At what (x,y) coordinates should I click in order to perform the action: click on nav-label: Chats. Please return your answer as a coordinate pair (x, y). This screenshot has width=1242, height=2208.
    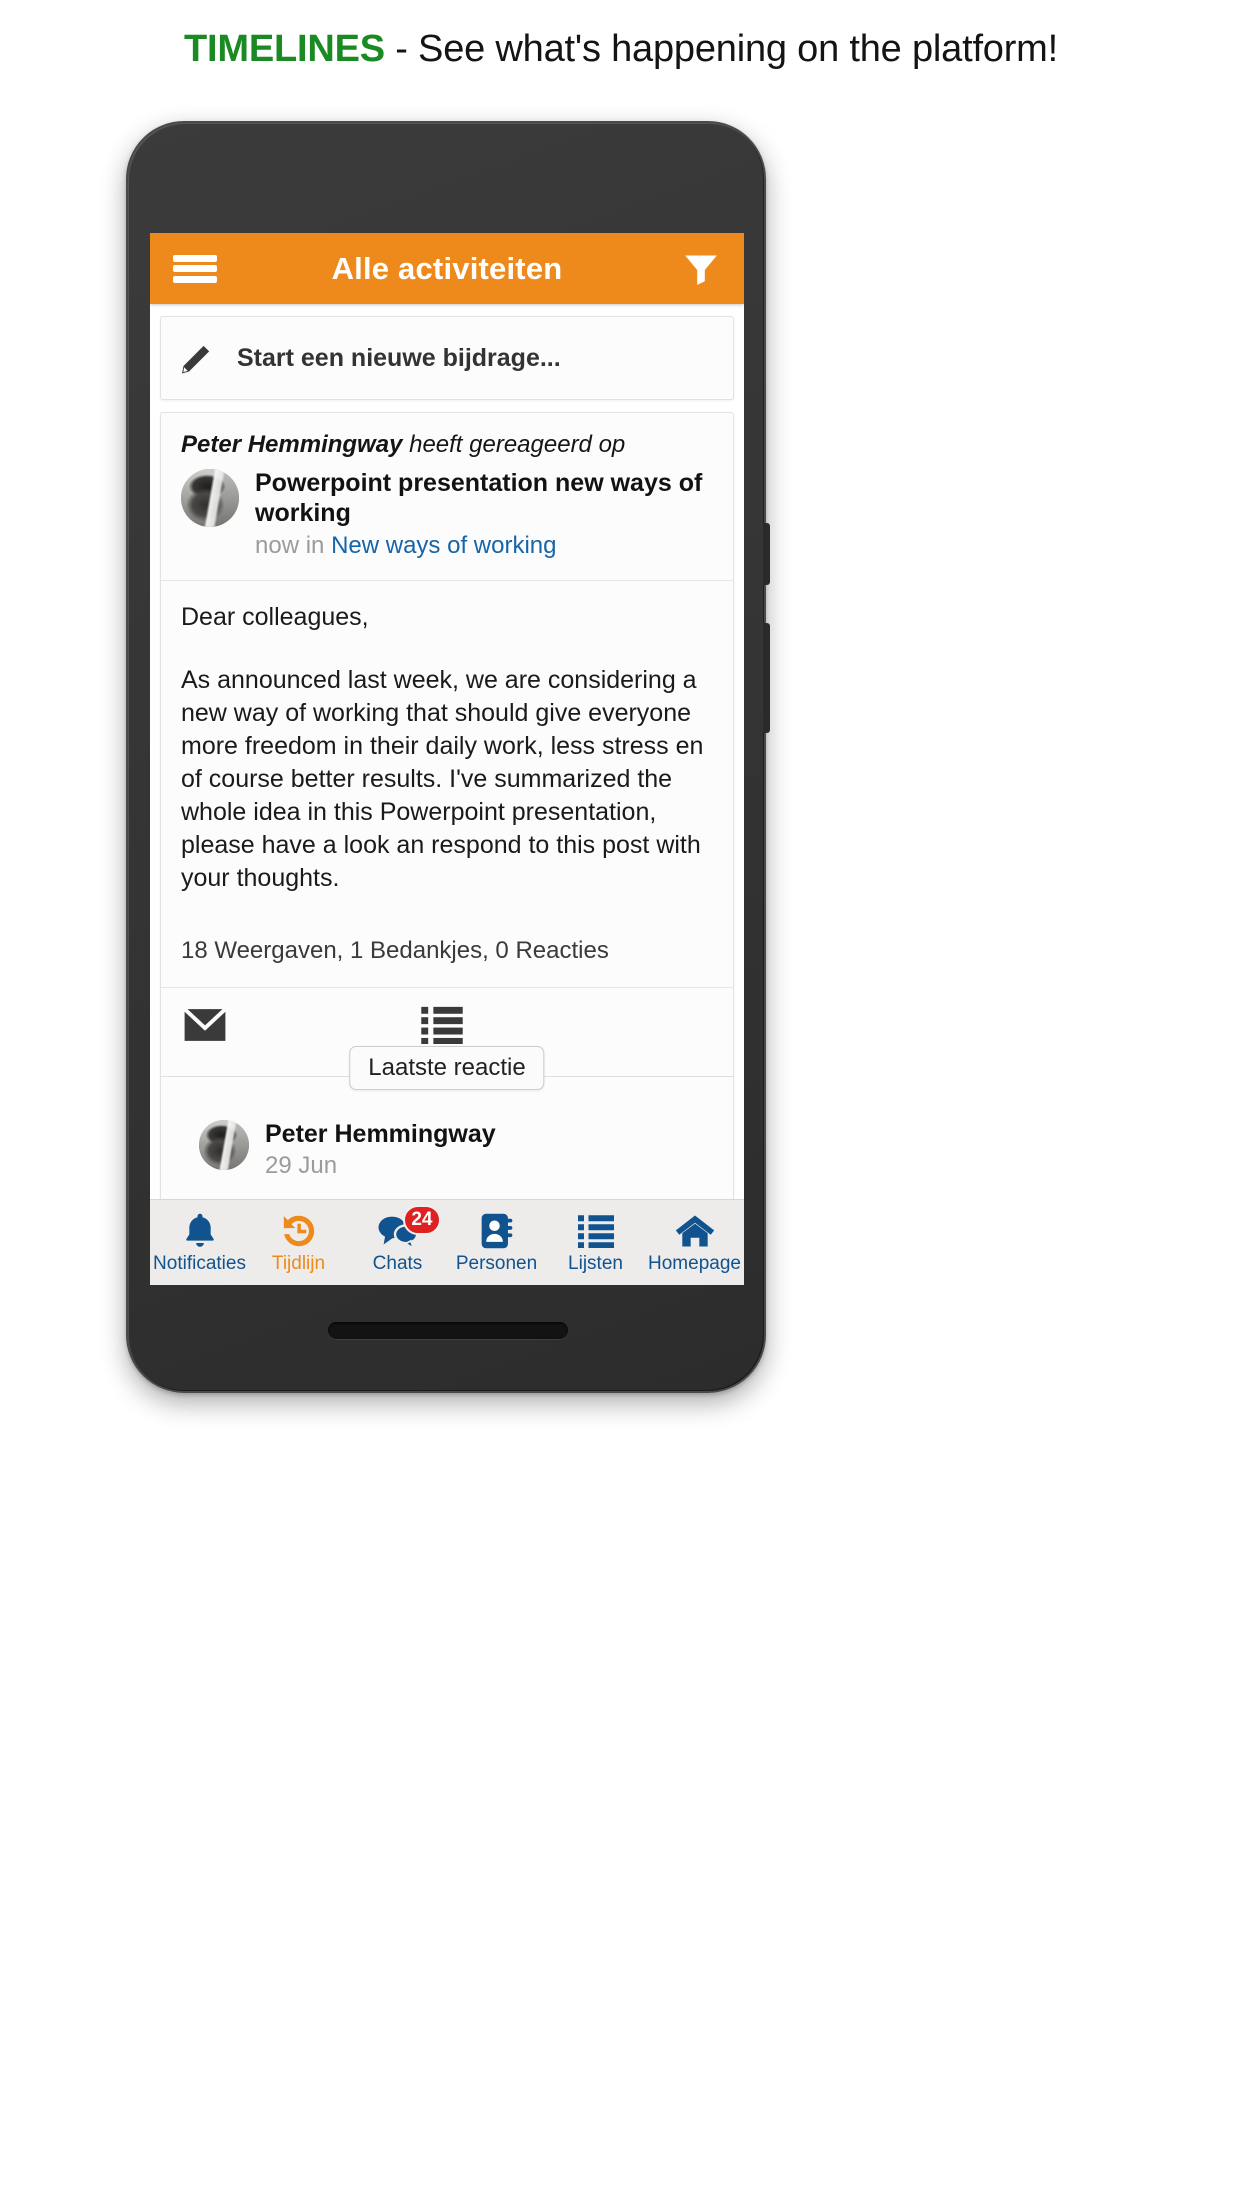
    Looking at the image, I should click on (397, 1263).